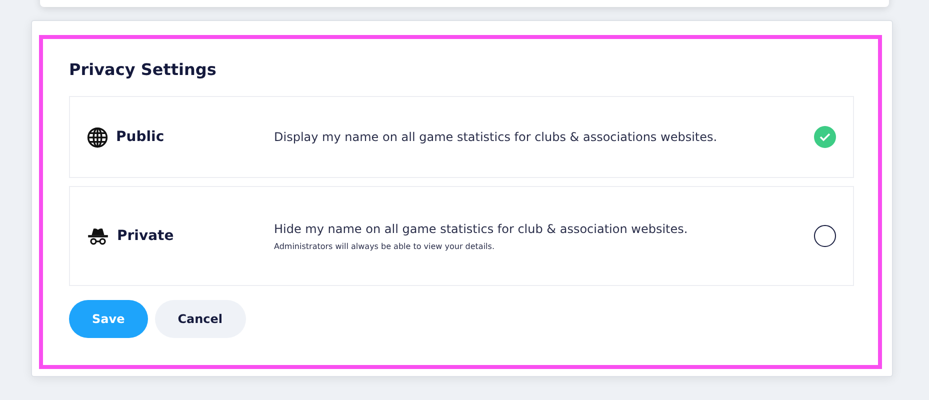 Image resolution: width=929 pixels, height=400 pixels. Describe the element at coordinates (140, 137) in the screenshot. I see `option-label: Public` at that location.